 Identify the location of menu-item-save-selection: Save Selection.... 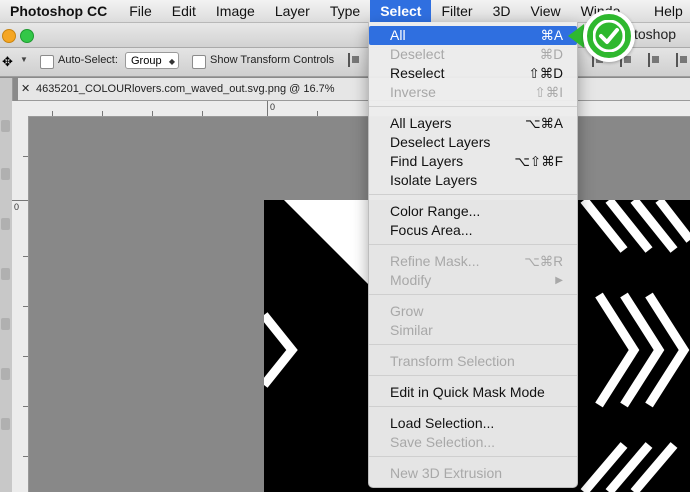
(473, 442).